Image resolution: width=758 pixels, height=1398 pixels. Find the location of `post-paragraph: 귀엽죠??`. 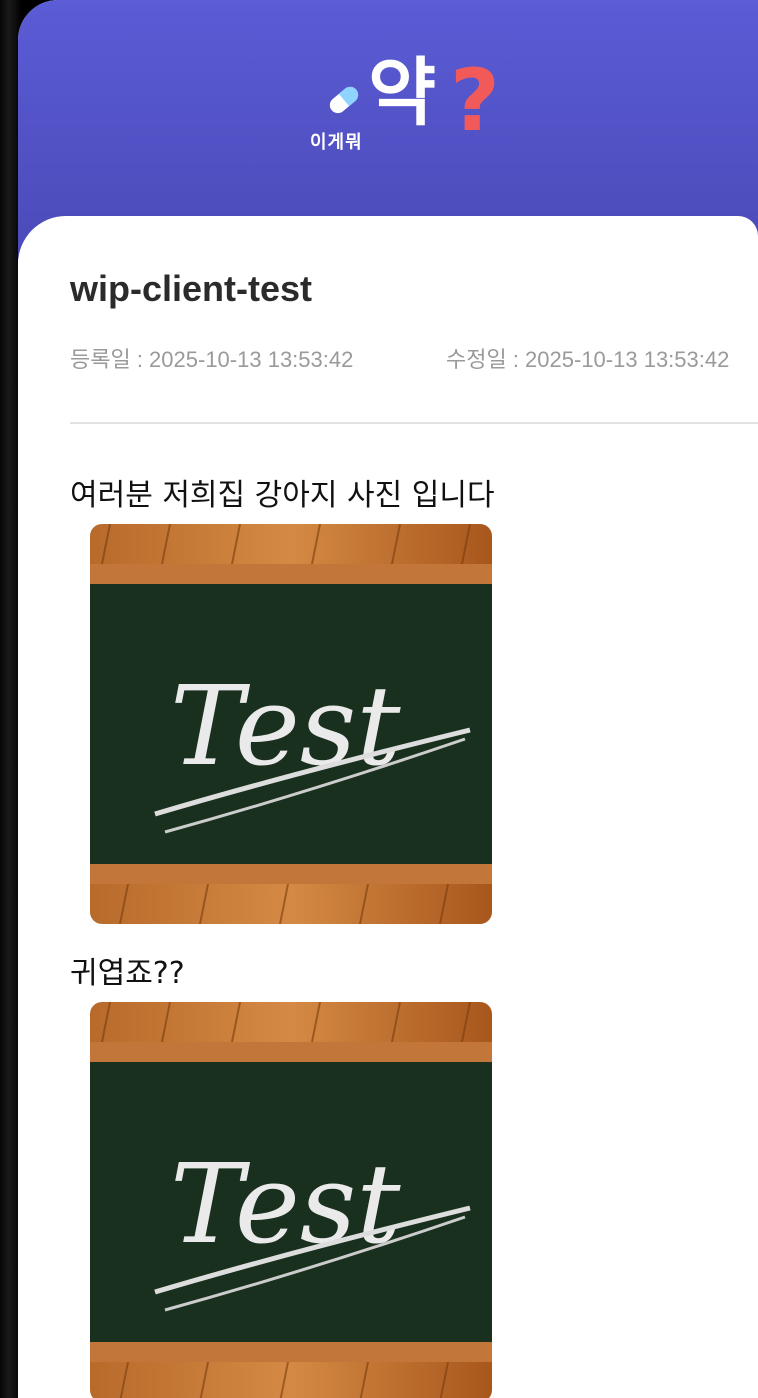

post-paragraph: 귀엽죠?? is located at coordinates (127, 973).